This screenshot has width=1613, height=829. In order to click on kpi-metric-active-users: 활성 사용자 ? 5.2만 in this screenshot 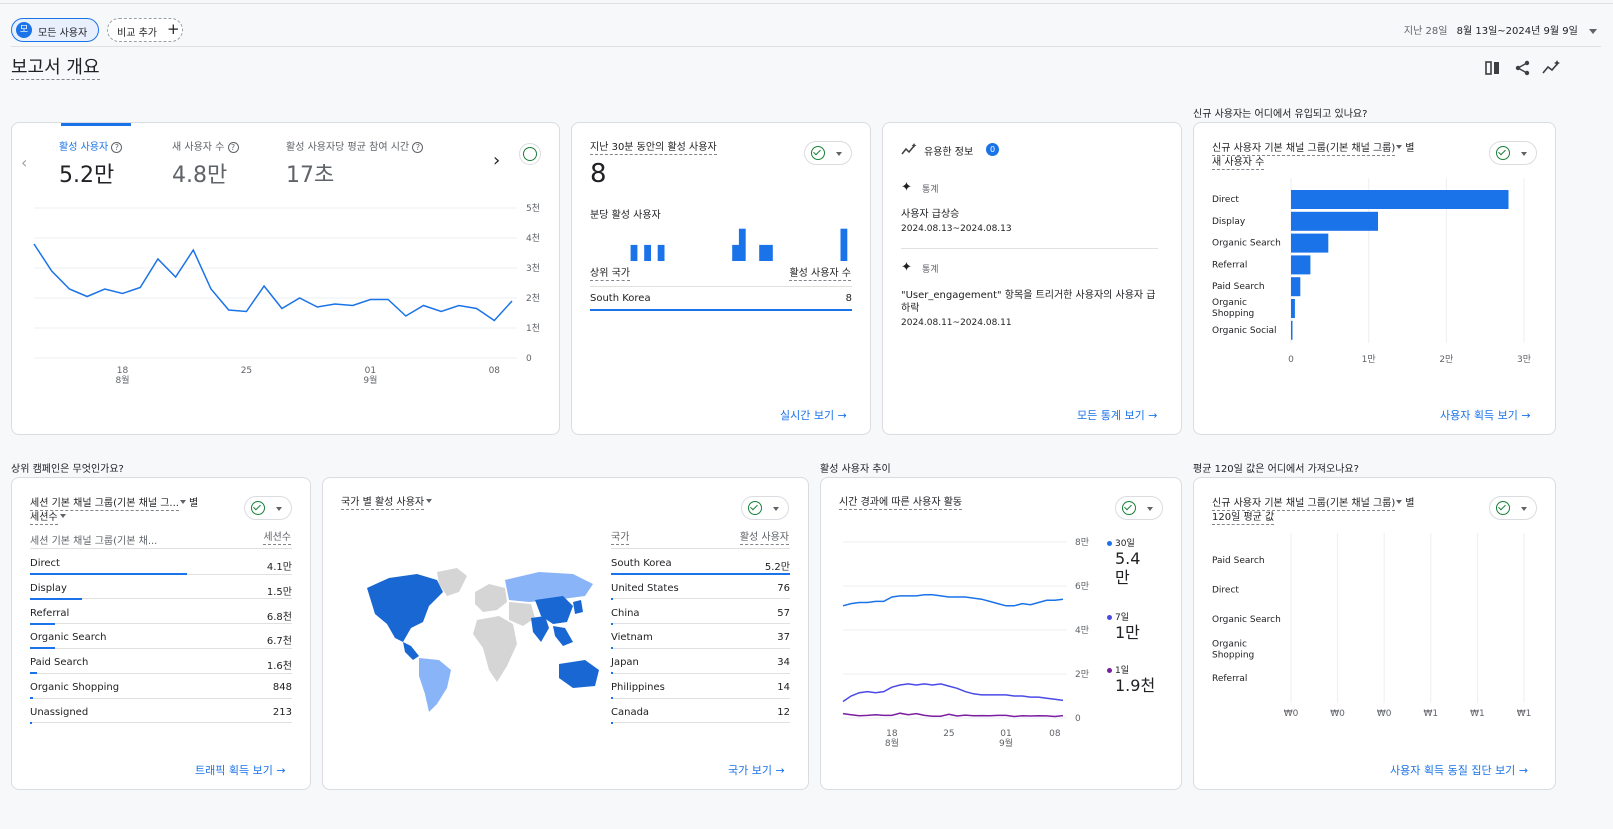, I will do `click(91, 163)`.